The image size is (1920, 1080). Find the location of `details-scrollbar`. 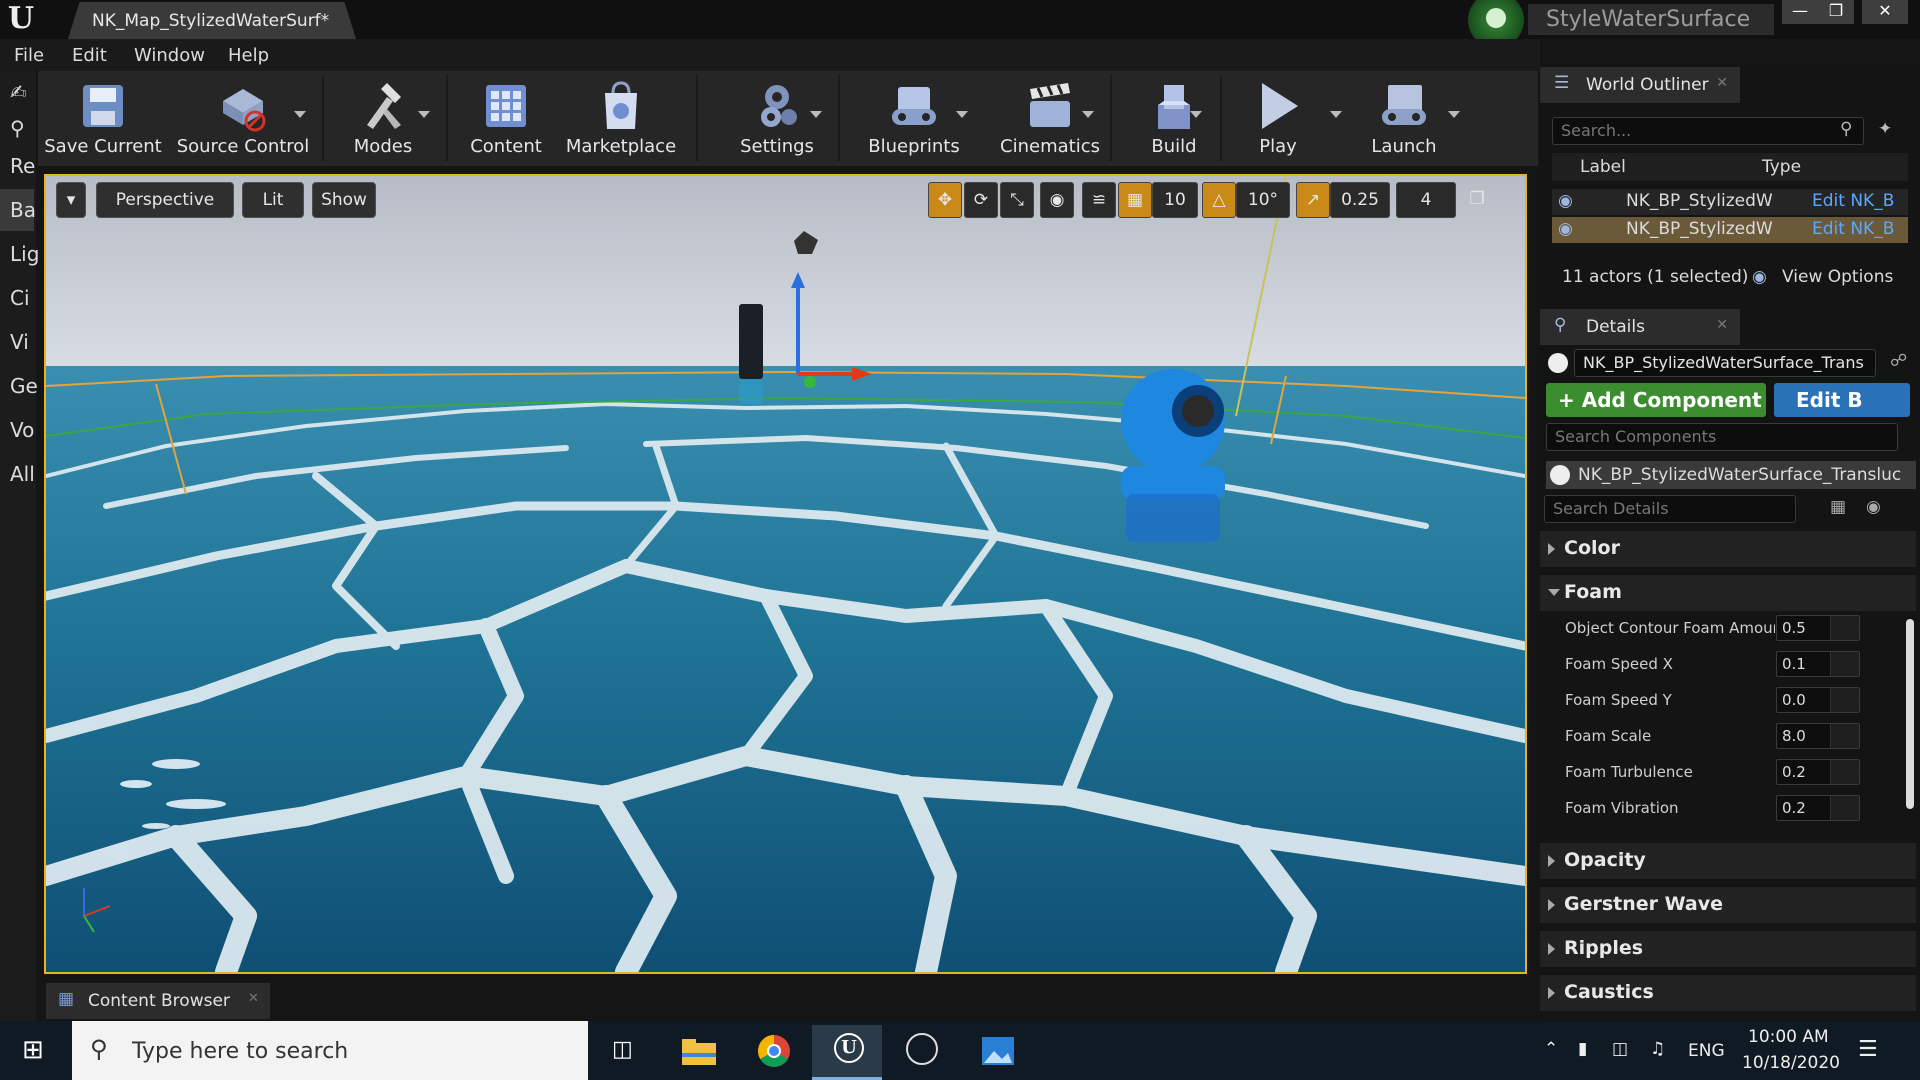

details-scrollbar is located at coordinates (1910, 714).